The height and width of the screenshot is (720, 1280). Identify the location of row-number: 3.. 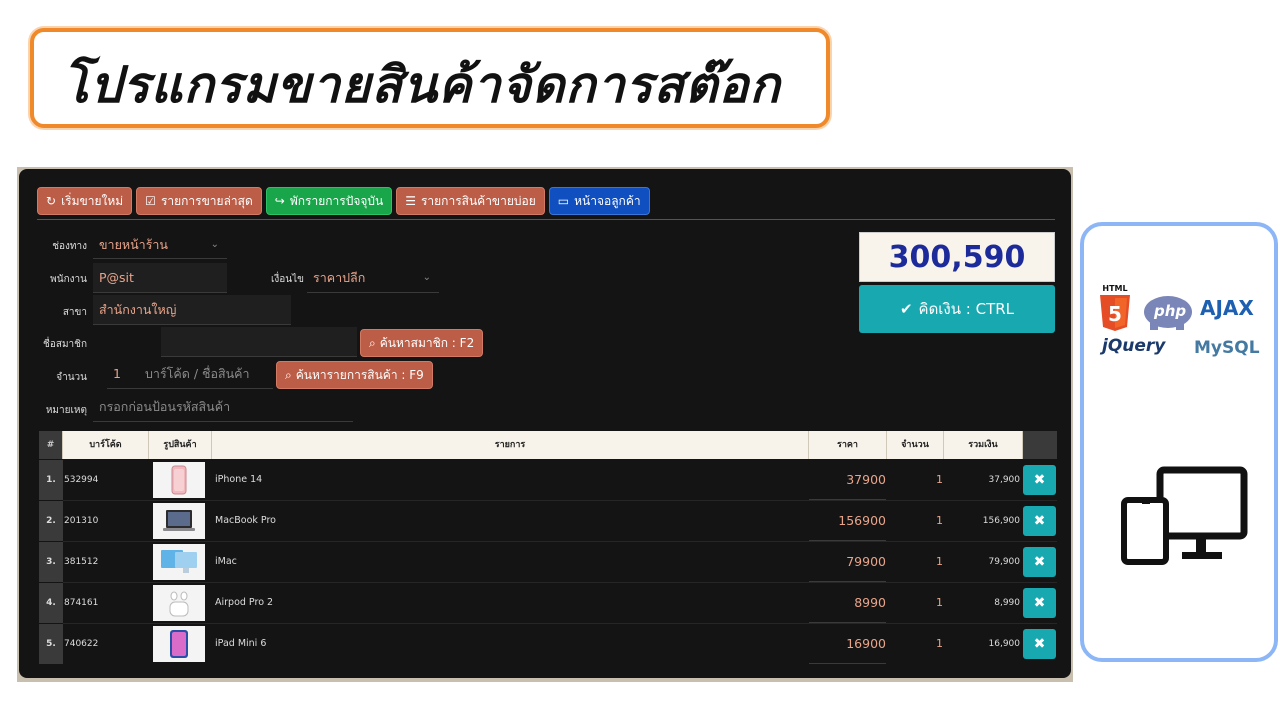
(51, 562).